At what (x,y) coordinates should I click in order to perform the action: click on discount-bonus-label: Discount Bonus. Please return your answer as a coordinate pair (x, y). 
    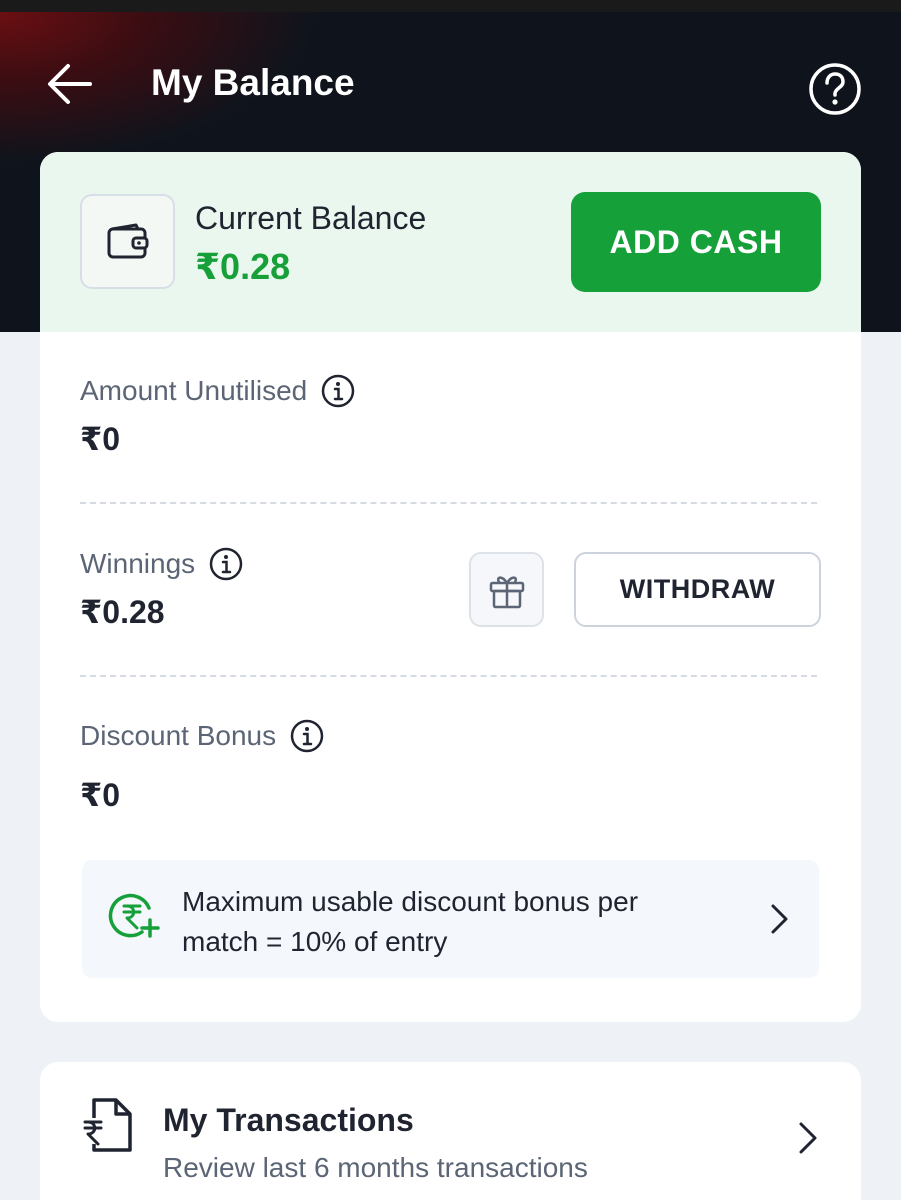
    Looking at the image, I should click on (178, 735).